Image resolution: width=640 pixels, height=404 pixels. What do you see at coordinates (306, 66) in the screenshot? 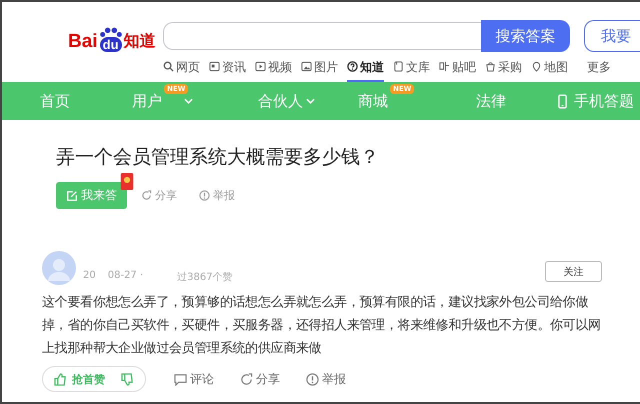
I see `image-icon` at bounding box center [306, 66].